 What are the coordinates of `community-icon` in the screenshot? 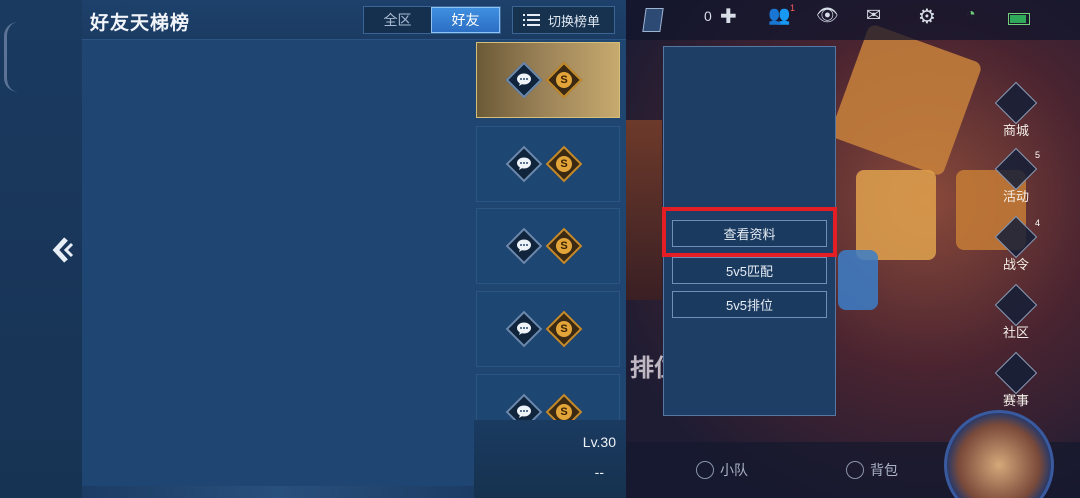 It's located at (1016, 305).